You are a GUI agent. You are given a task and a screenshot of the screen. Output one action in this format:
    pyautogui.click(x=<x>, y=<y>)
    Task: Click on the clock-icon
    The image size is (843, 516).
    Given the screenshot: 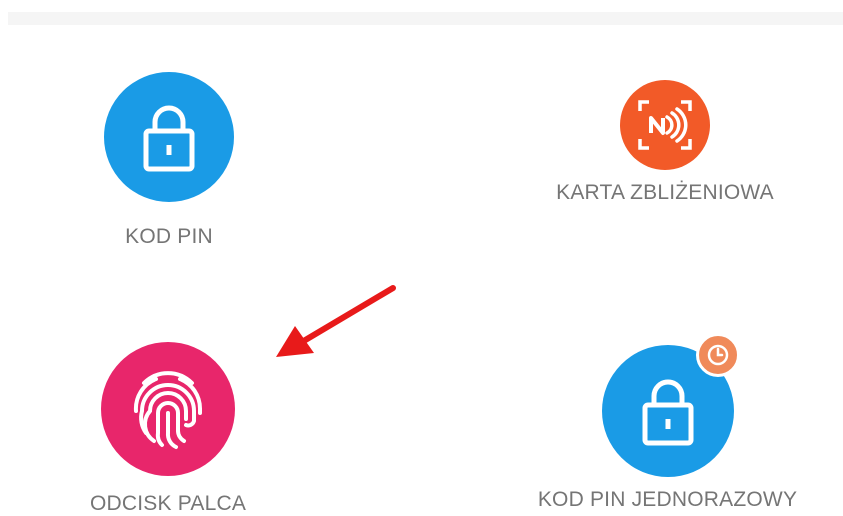 What is the action you would take?
    pyautogui.click(x=717, y=355)
    